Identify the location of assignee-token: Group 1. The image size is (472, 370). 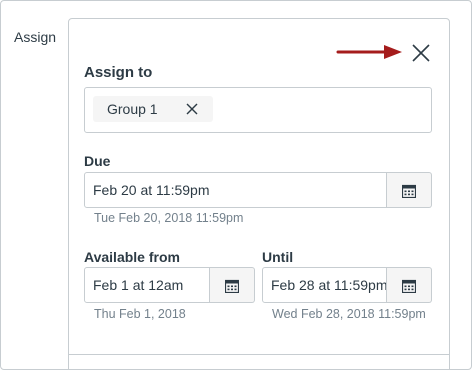
(153, 109).